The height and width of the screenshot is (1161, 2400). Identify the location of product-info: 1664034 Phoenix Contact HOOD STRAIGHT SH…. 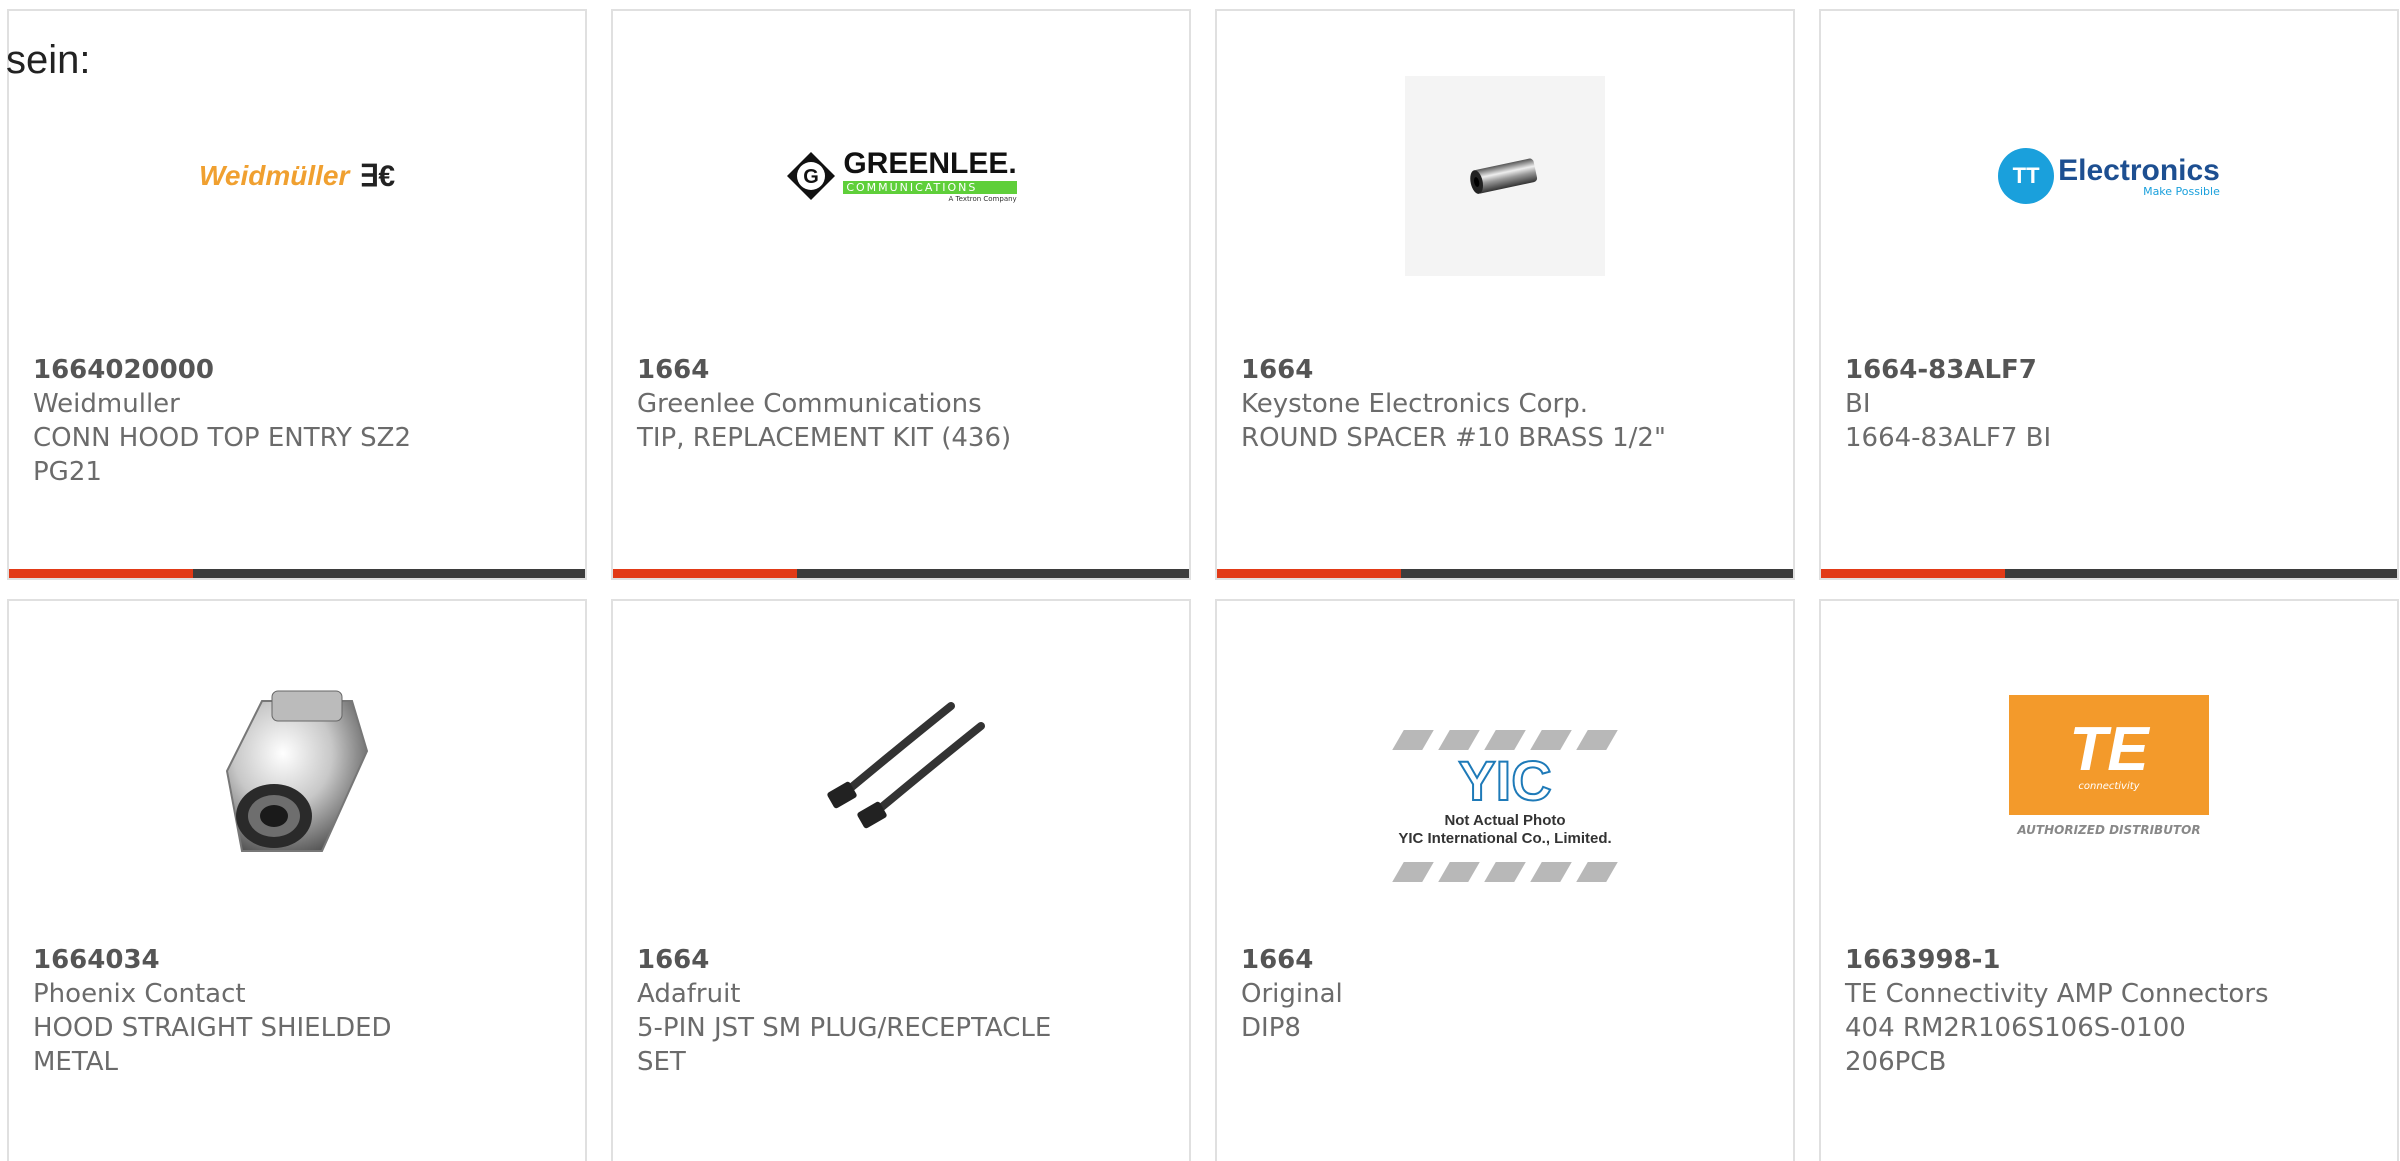
(299, 1011).